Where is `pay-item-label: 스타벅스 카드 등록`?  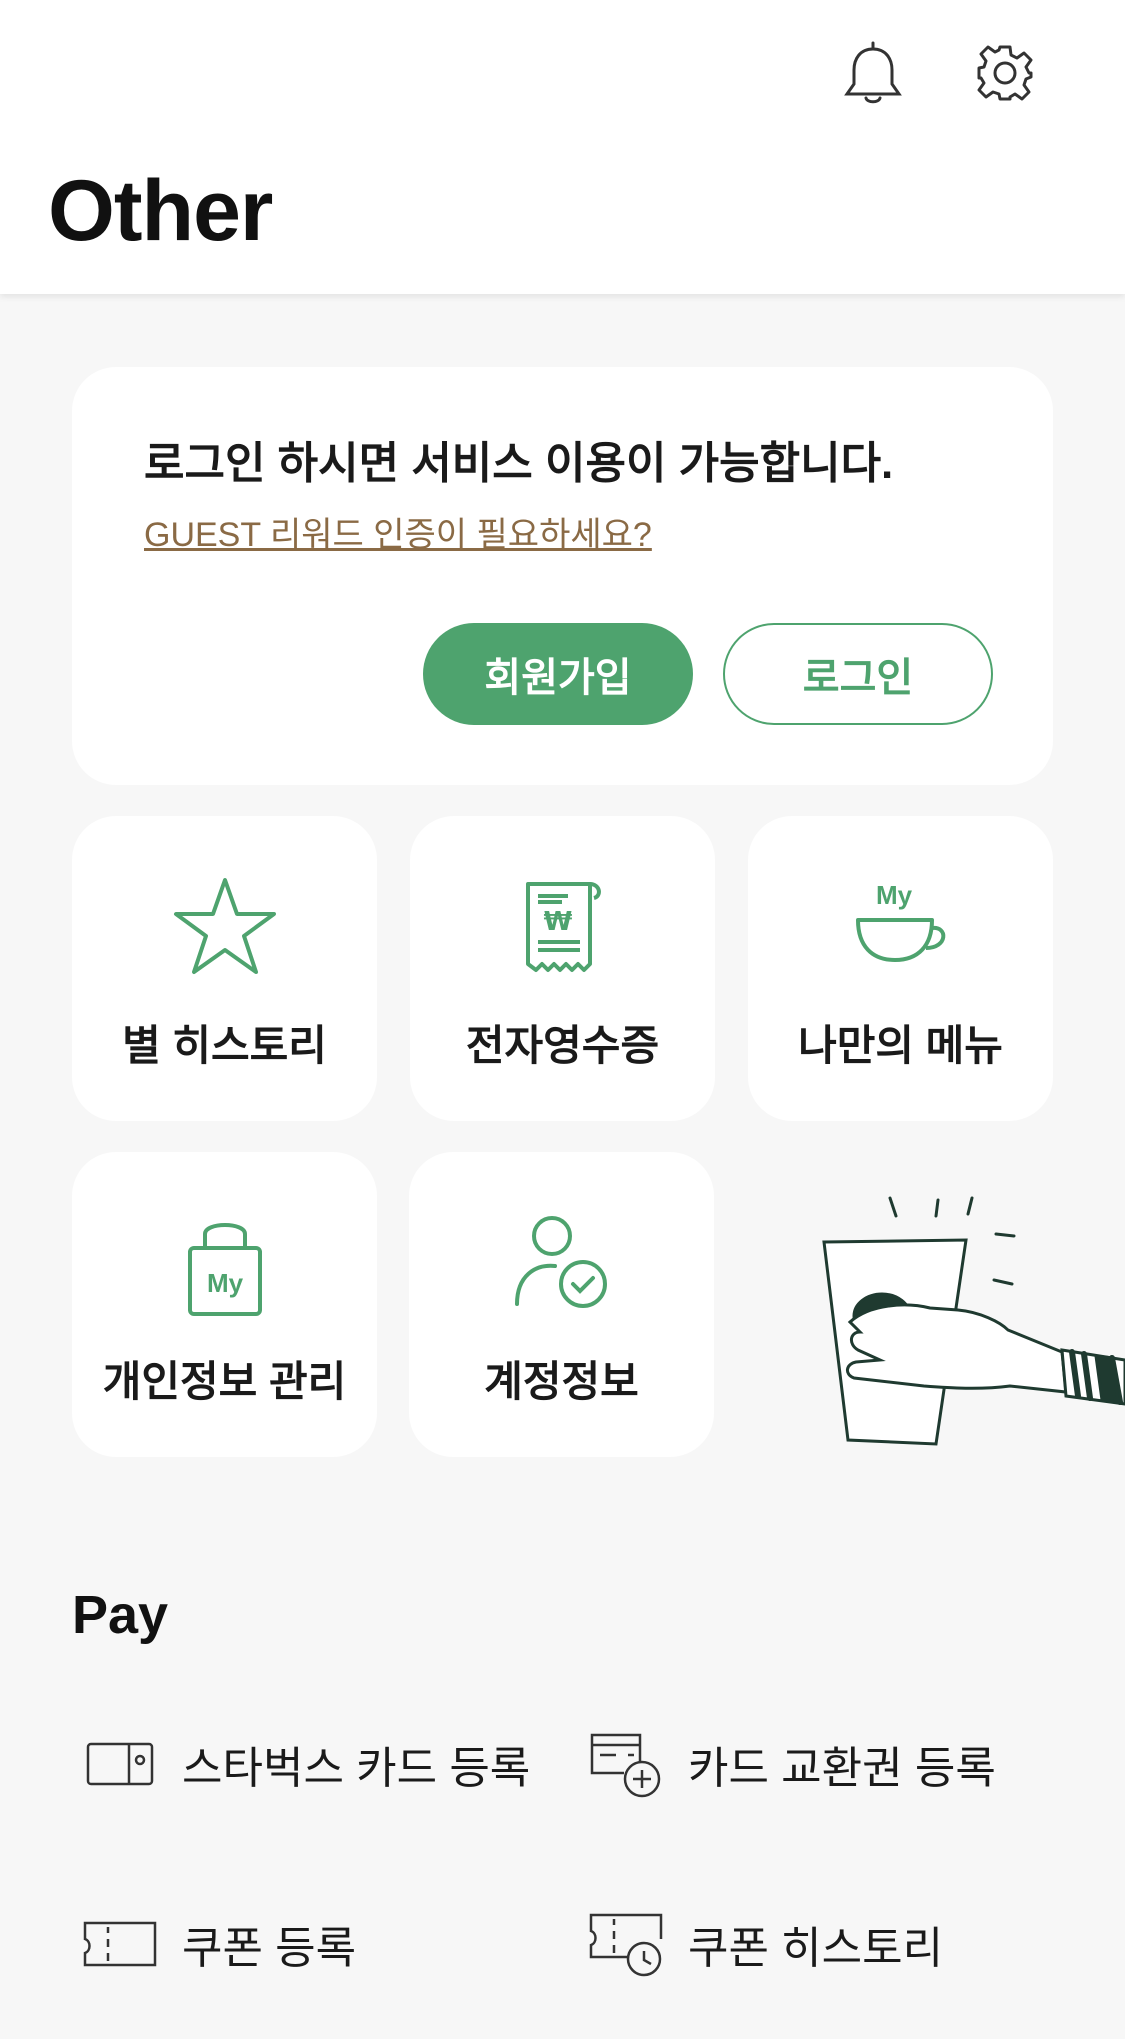
pay-item-label: 스타벅스 카드 등록 is located at coordinates (356, 1768).